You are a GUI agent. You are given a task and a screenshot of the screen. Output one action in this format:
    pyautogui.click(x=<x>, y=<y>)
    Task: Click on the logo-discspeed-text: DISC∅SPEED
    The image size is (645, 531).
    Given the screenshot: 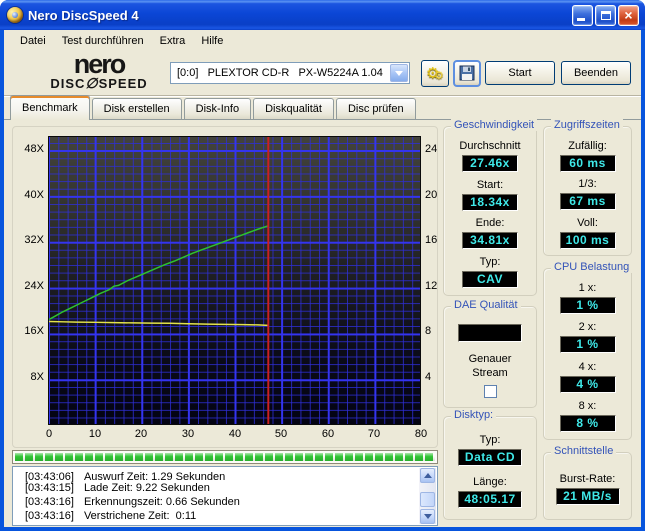 What is the action you would take?
    pyautogui.click(x=99, y=83)
    